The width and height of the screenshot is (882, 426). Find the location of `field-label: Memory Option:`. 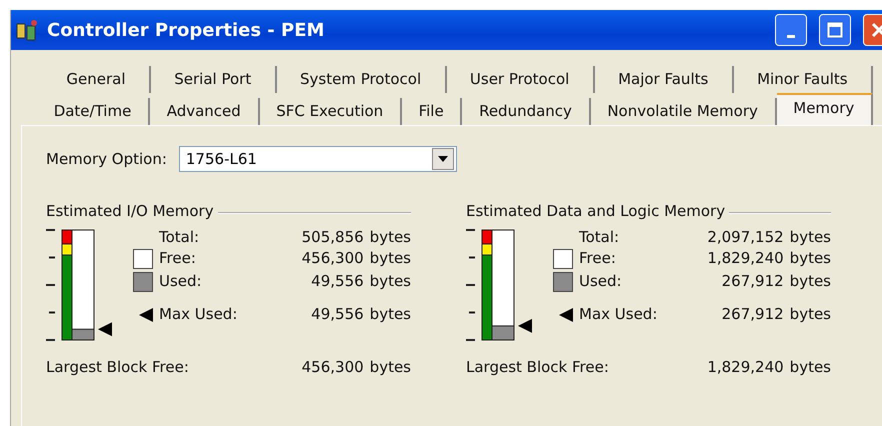

field-label: Memory Option: is located at coordinates (106, 159).